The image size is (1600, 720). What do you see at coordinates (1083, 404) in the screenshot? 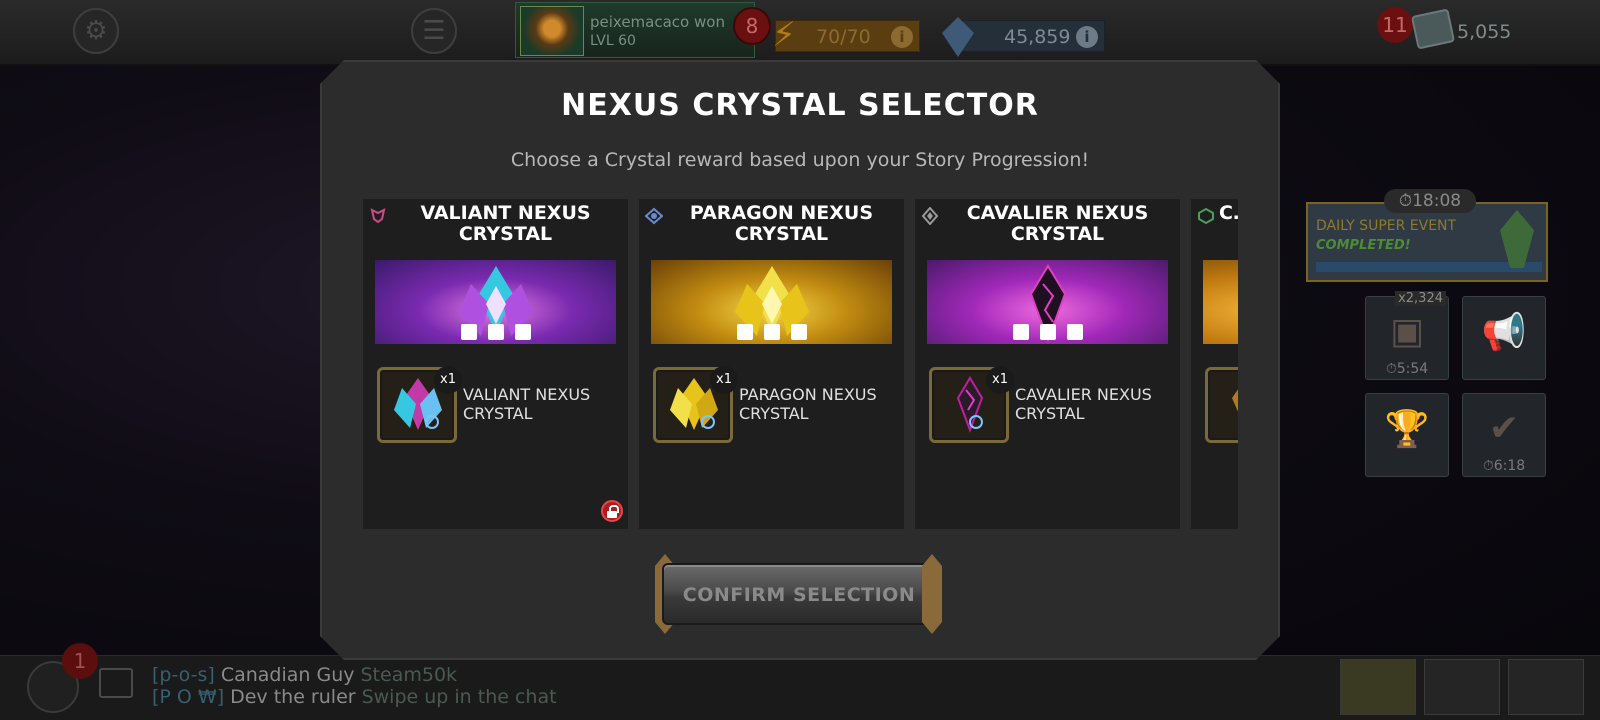
I see `reward-name: CAVALIER NEXUS CRYSTAL` at bounding box center [1083, 404].